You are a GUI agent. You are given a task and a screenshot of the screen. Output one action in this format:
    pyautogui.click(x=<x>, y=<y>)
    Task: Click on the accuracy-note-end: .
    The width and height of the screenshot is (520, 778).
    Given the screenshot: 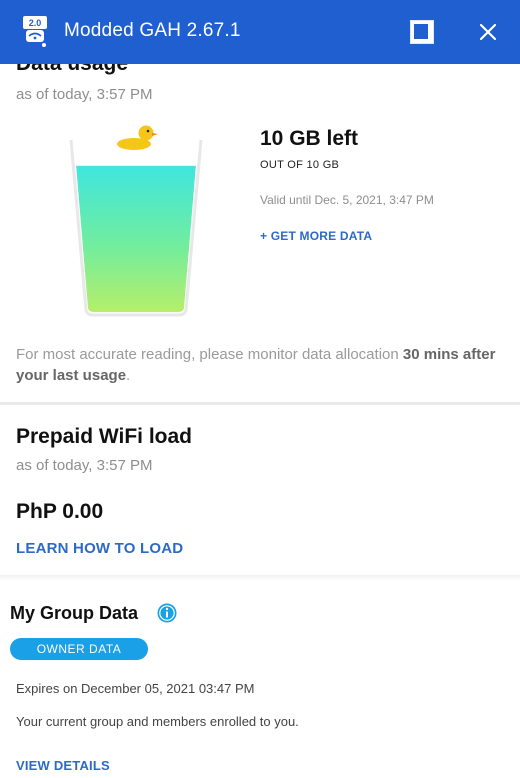 What is the action you would take?
    pyautogui.click(x=128, y=375)
    